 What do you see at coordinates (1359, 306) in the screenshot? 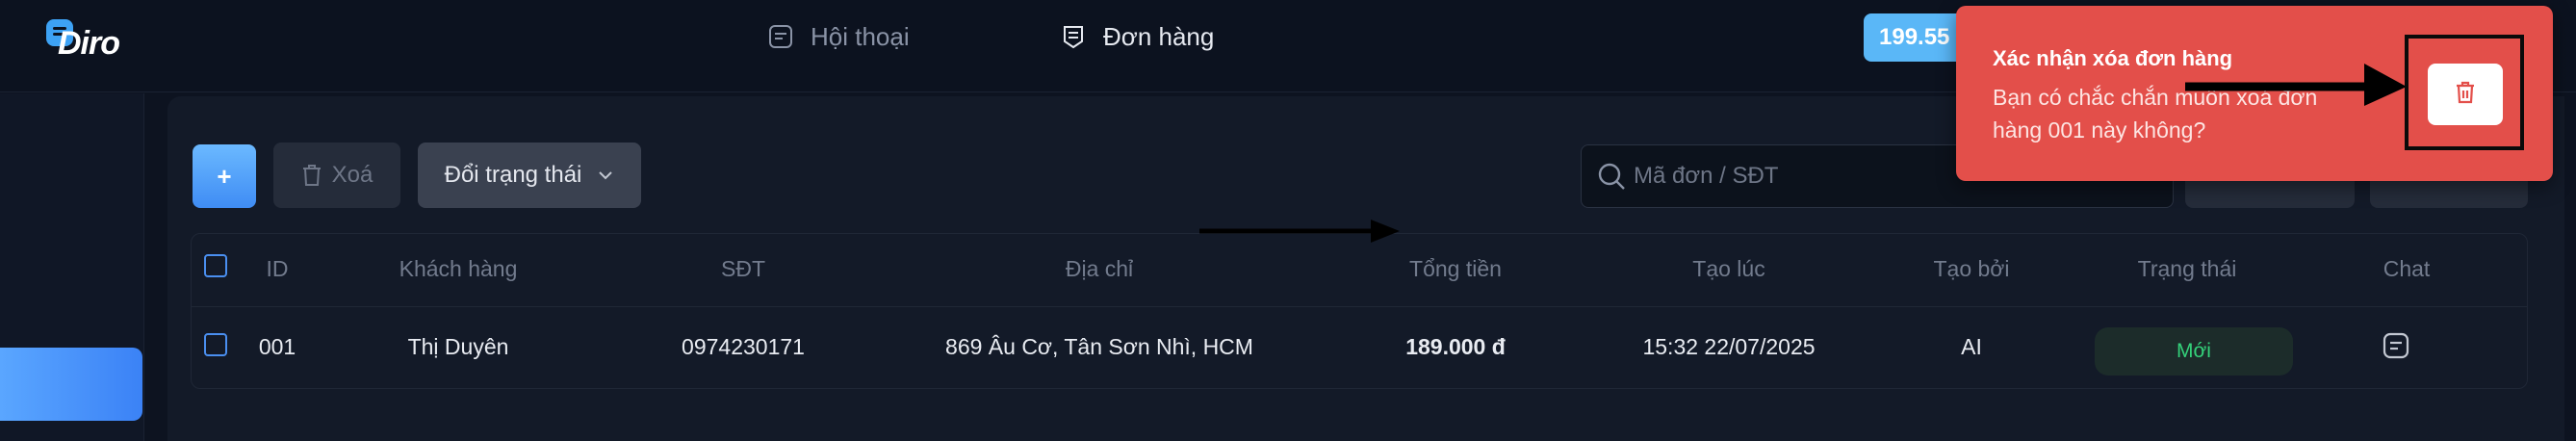
I see `table-header-divider` at bounding box center [1359, 306].